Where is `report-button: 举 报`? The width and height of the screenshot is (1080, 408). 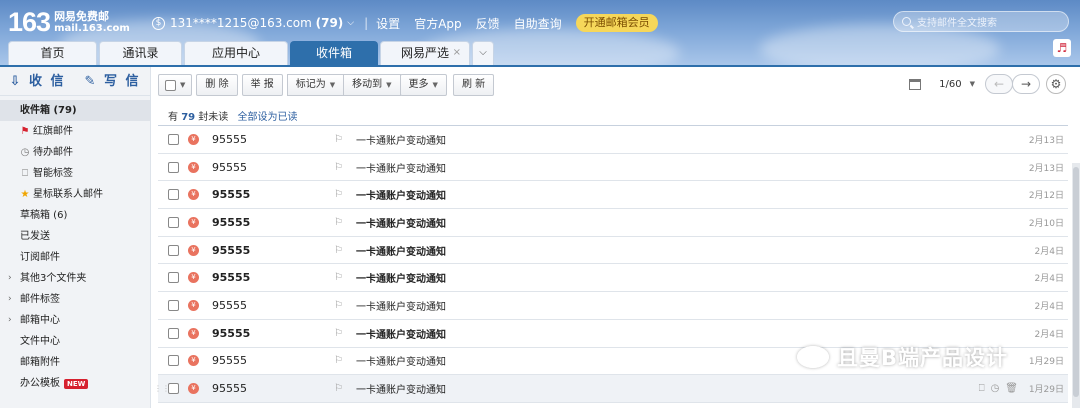 report-button: 举 报 is located at coordinates (262, 85).